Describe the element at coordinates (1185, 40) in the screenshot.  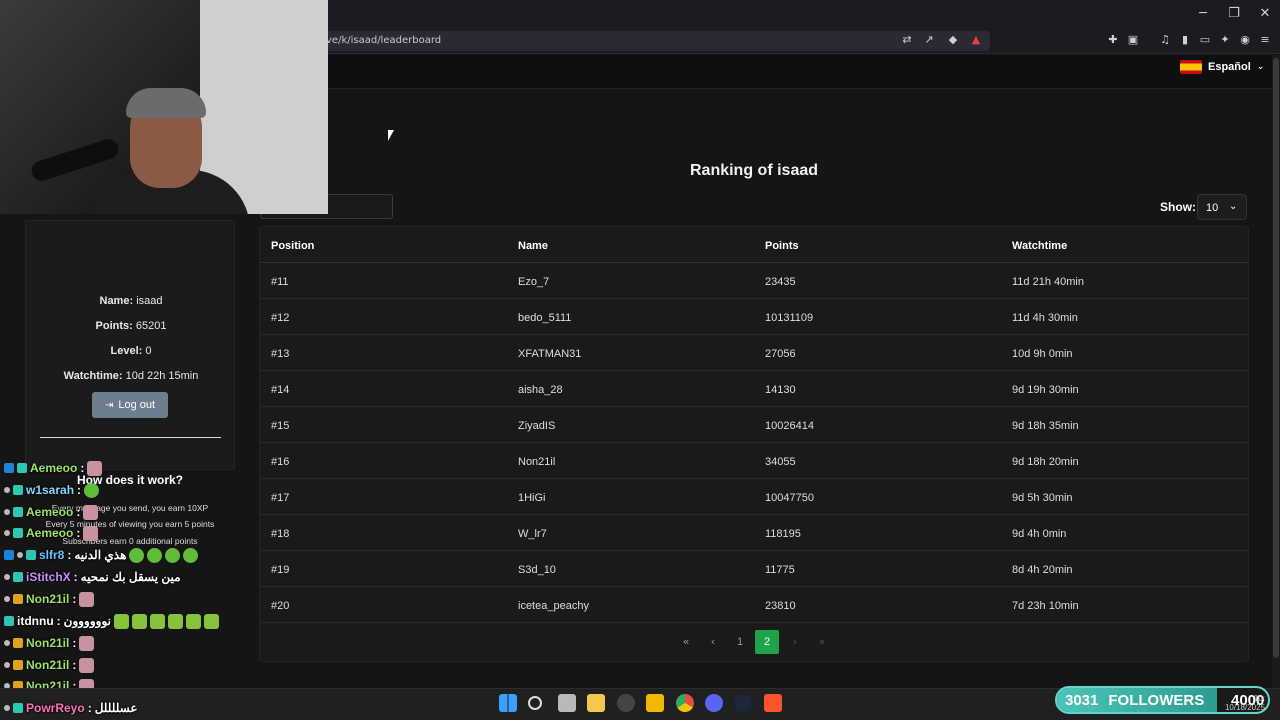
I see `sidebar-icon: ▮` at that location.